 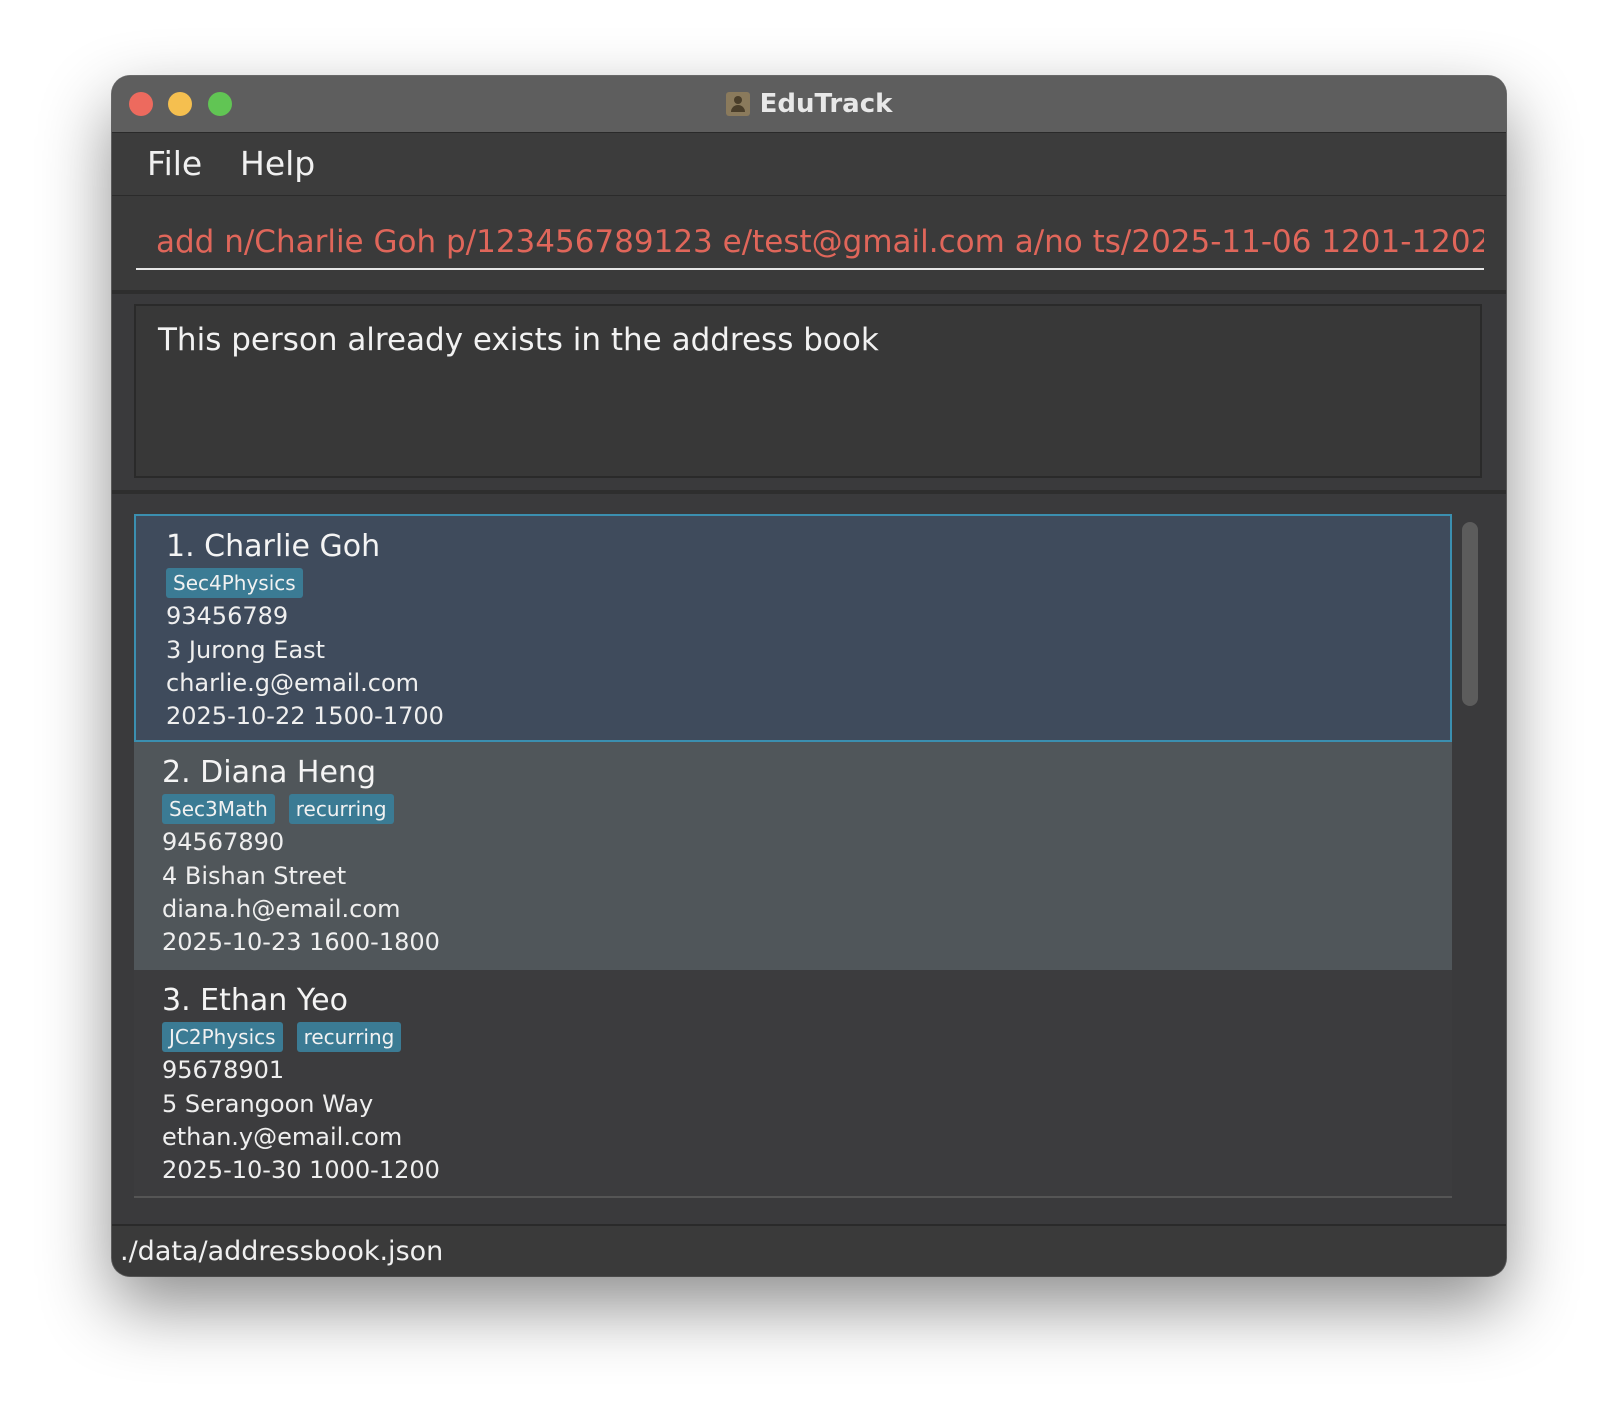 I want to click on command-box, so click(x=809, y=245).